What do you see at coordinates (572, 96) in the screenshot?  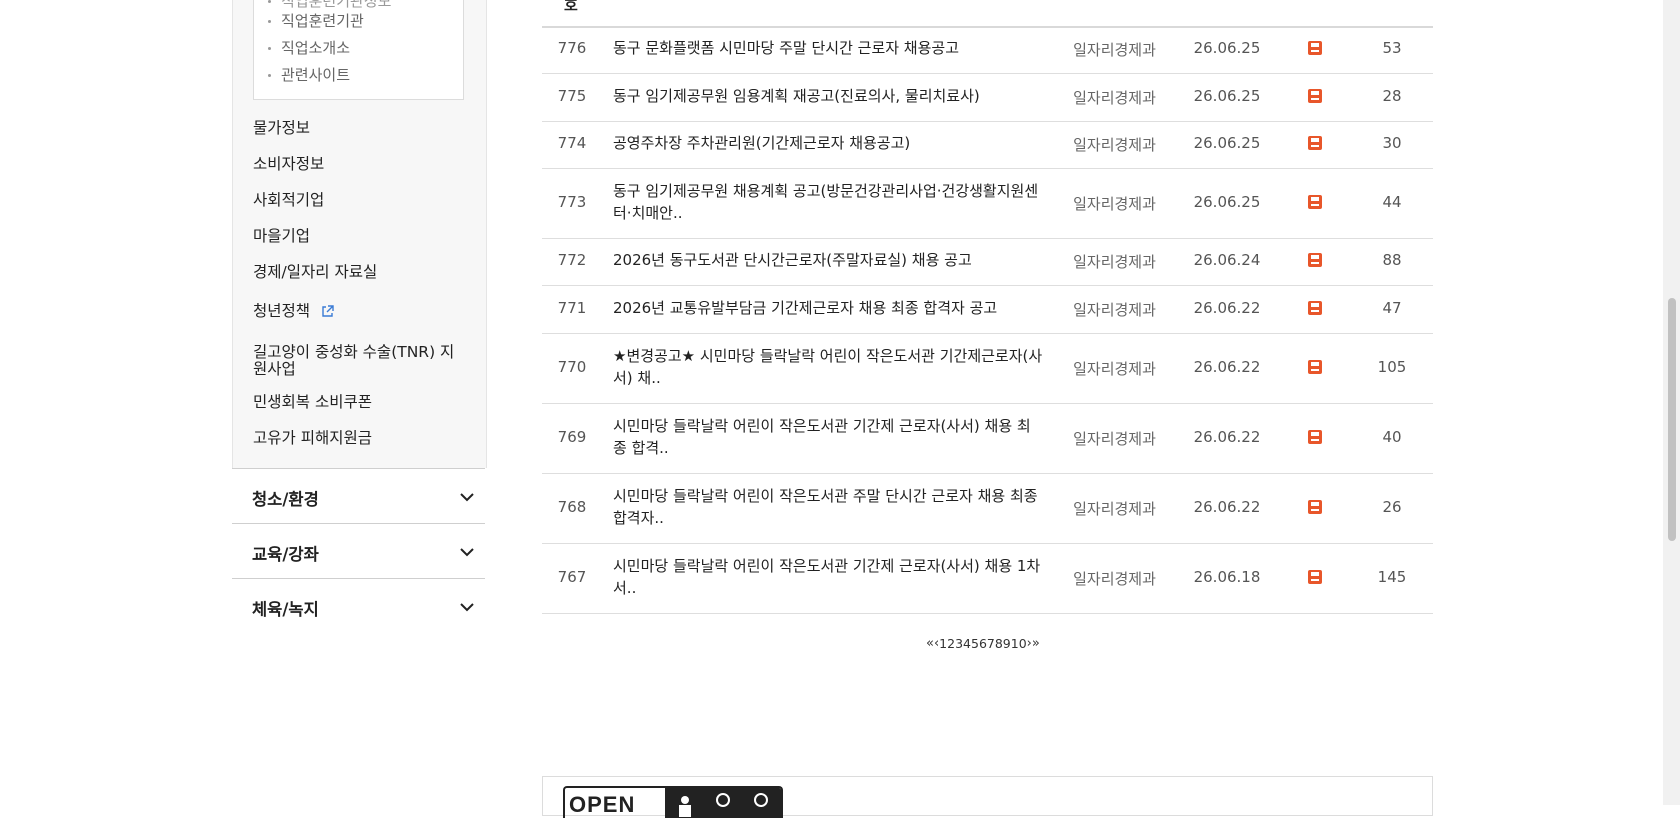 I see `row-number: 775` at bounding box center [572, 96].